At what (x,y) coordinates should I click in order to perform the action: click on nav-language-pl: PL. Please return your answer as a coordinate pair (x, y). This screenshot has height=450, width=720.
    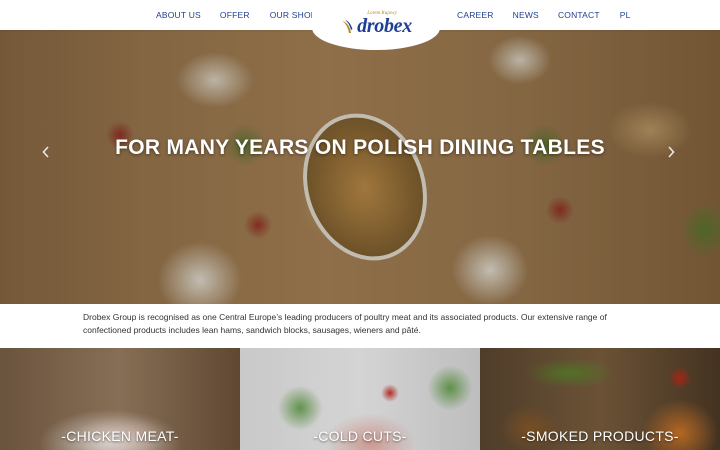
    Looking at the image, I should click on (625, 15).